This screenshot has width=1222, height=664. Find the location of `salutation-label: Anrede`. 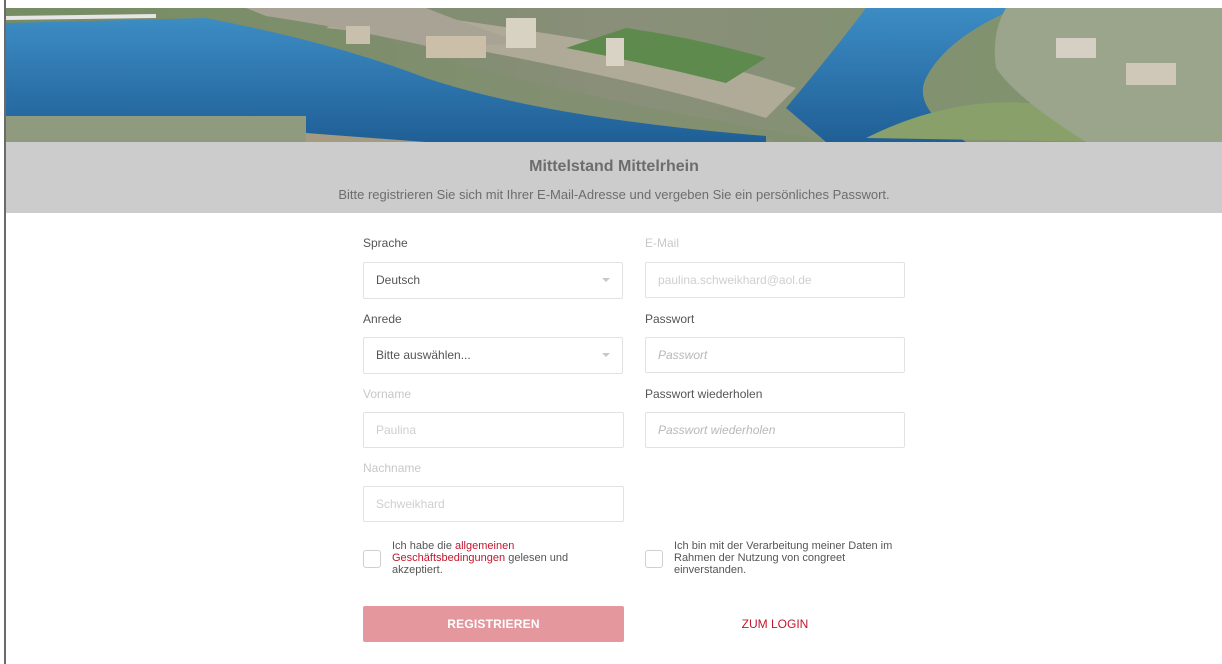

salutation-label: Anrede is located at coordinates (382, 319).